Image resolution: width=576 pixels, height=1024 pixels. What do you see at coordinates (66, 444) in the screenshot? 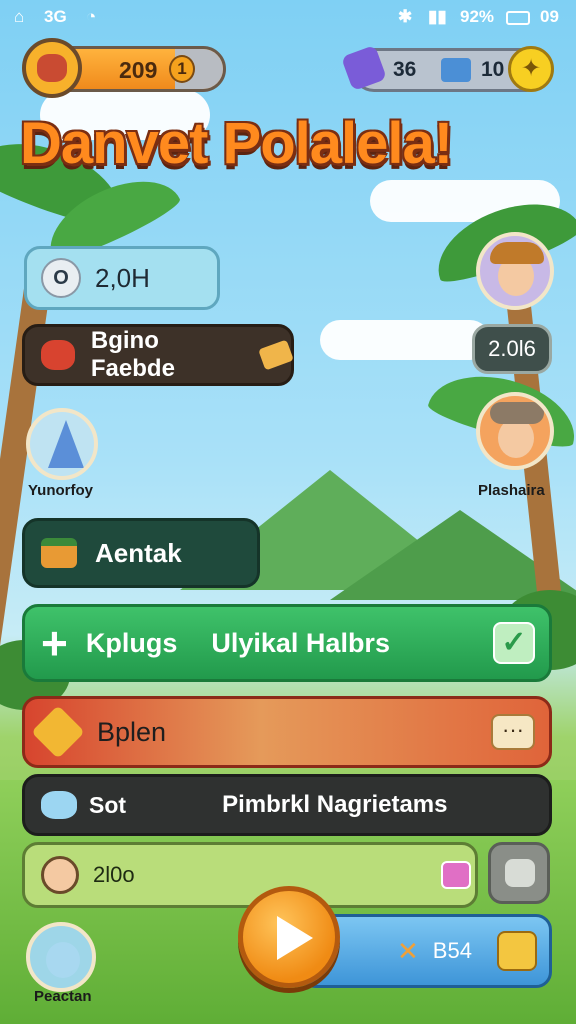
I see `tower-icon` at bounding box center [66, 444].